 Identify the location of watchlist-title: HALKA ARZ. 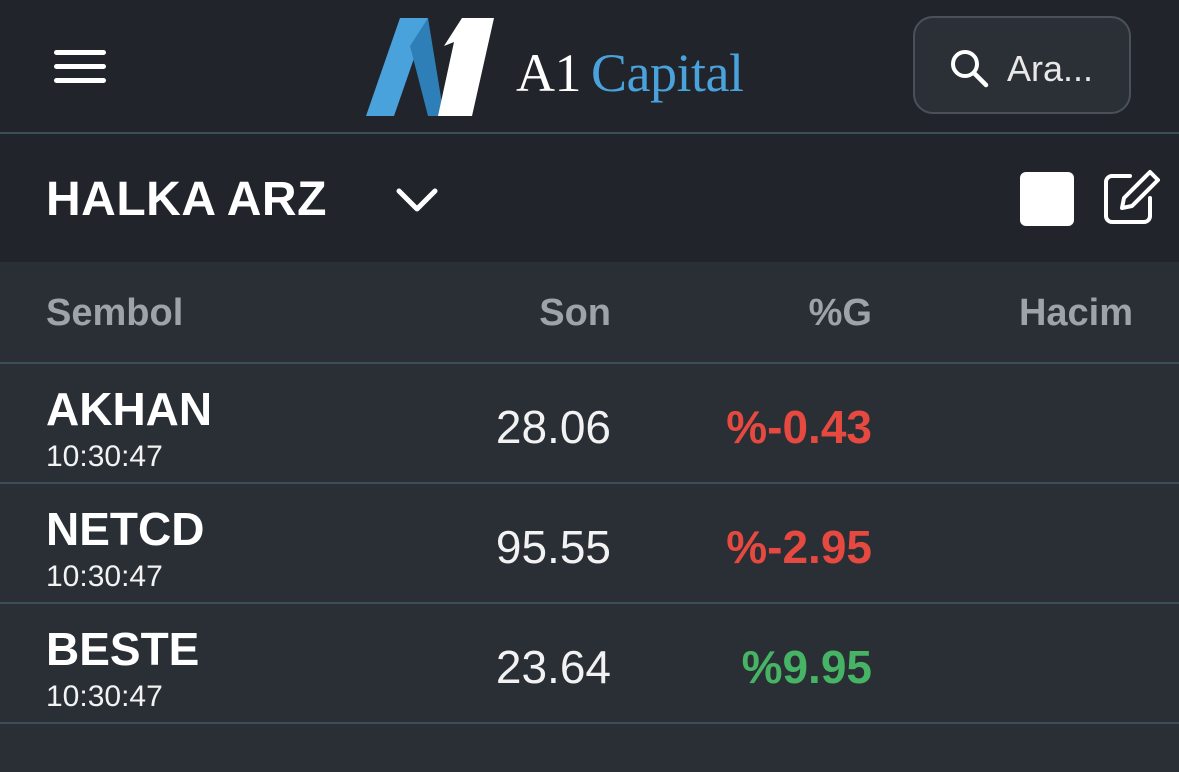
(186, 199).